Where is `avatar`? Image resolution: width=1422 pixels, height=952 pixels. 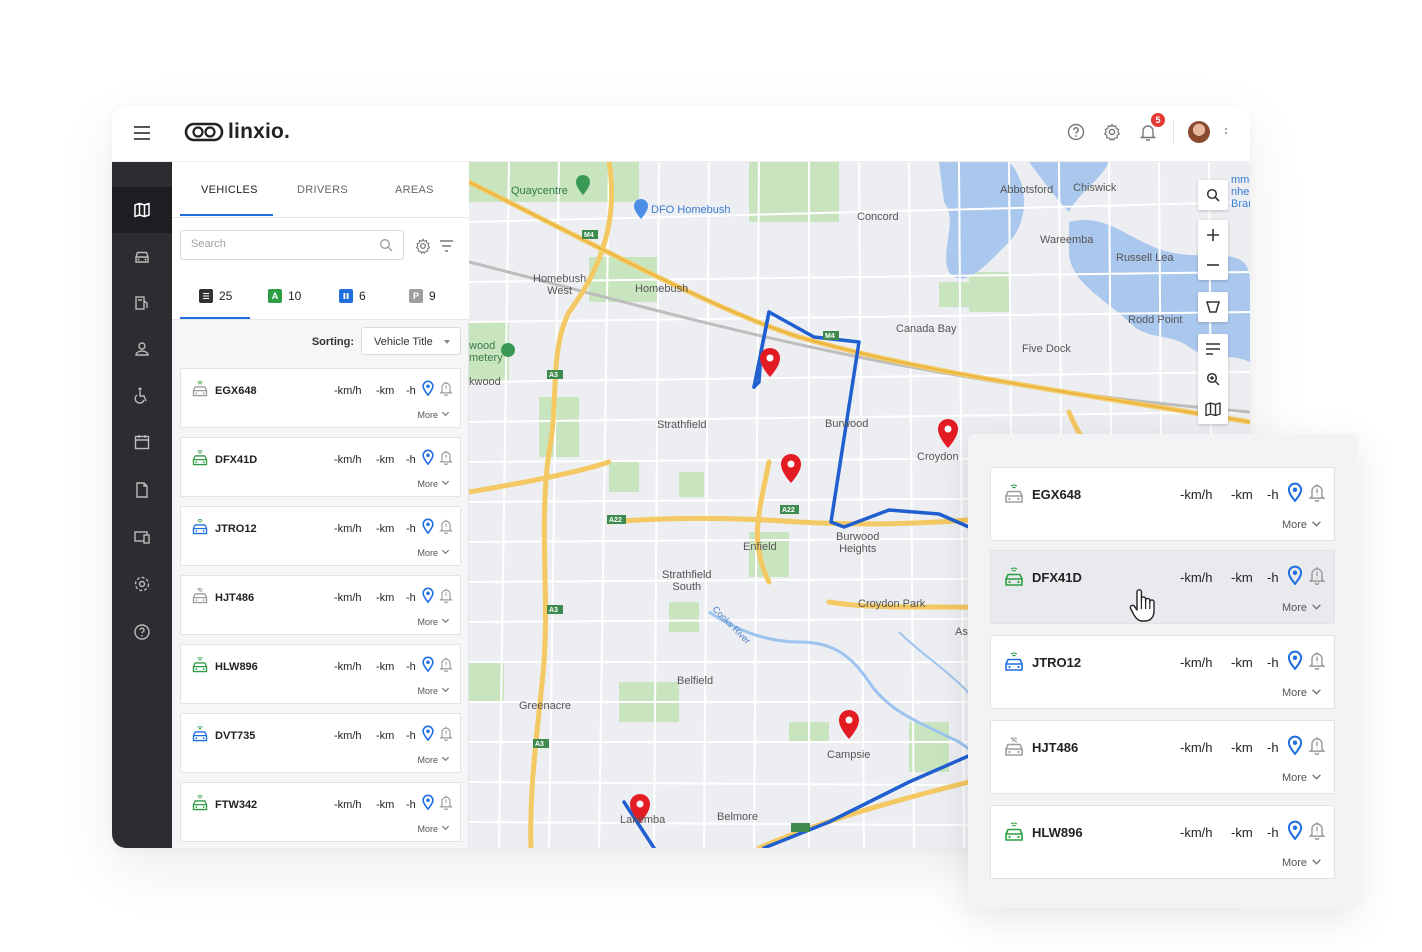 avatar is located at coordinates (1199, 132).